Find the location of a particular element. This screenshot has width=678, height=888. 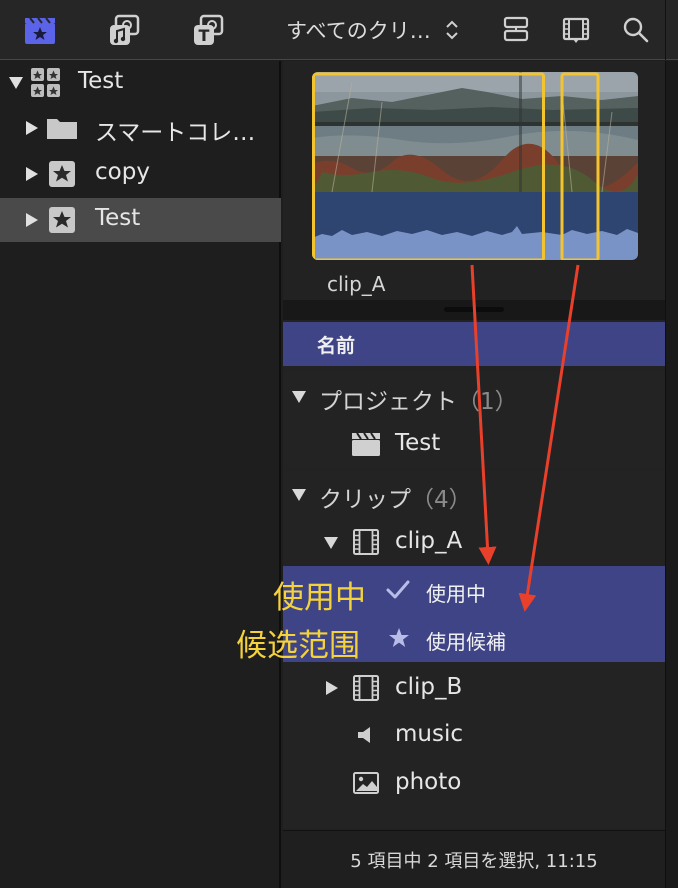

range-label: 使用候補 is located at coordinates (466, 642).